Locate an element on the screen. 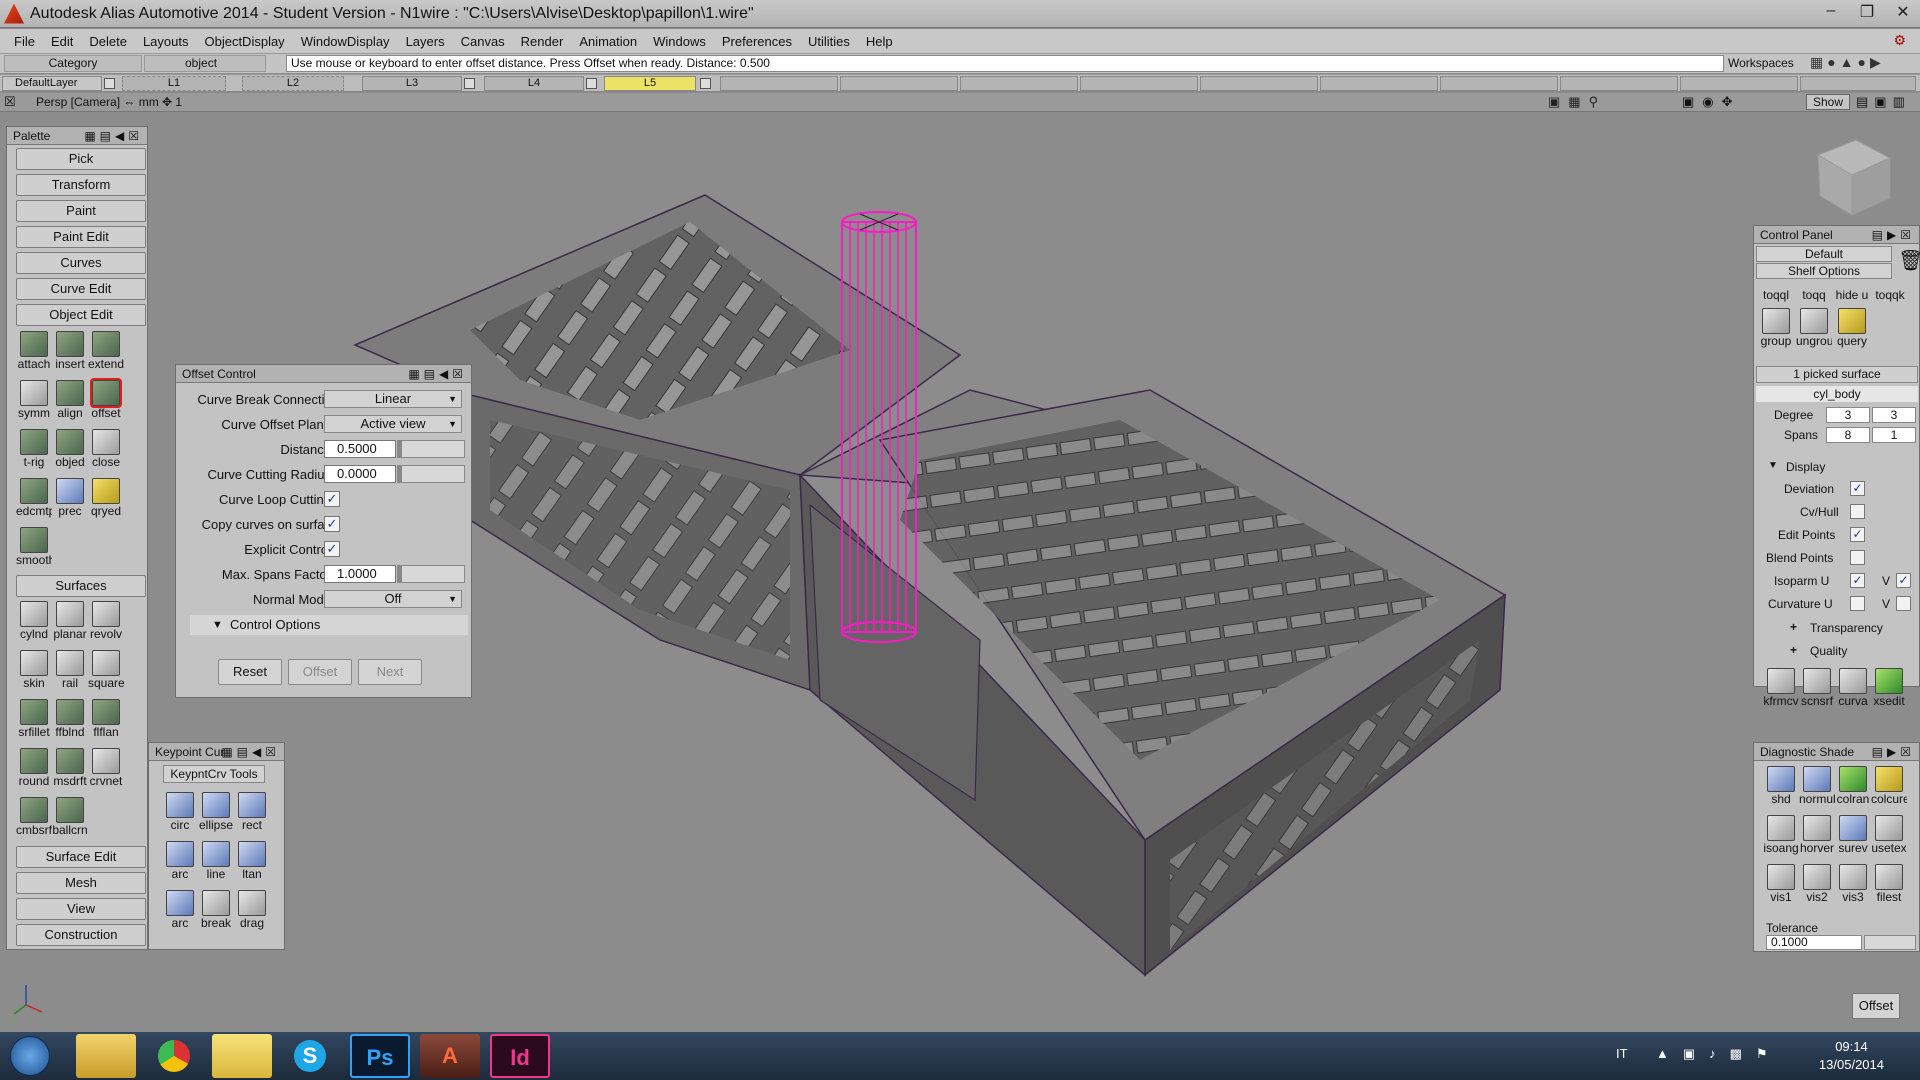 This screenshot has height=1080, width=1920. menu-animation: Animation is located at coordinates (608, 41).